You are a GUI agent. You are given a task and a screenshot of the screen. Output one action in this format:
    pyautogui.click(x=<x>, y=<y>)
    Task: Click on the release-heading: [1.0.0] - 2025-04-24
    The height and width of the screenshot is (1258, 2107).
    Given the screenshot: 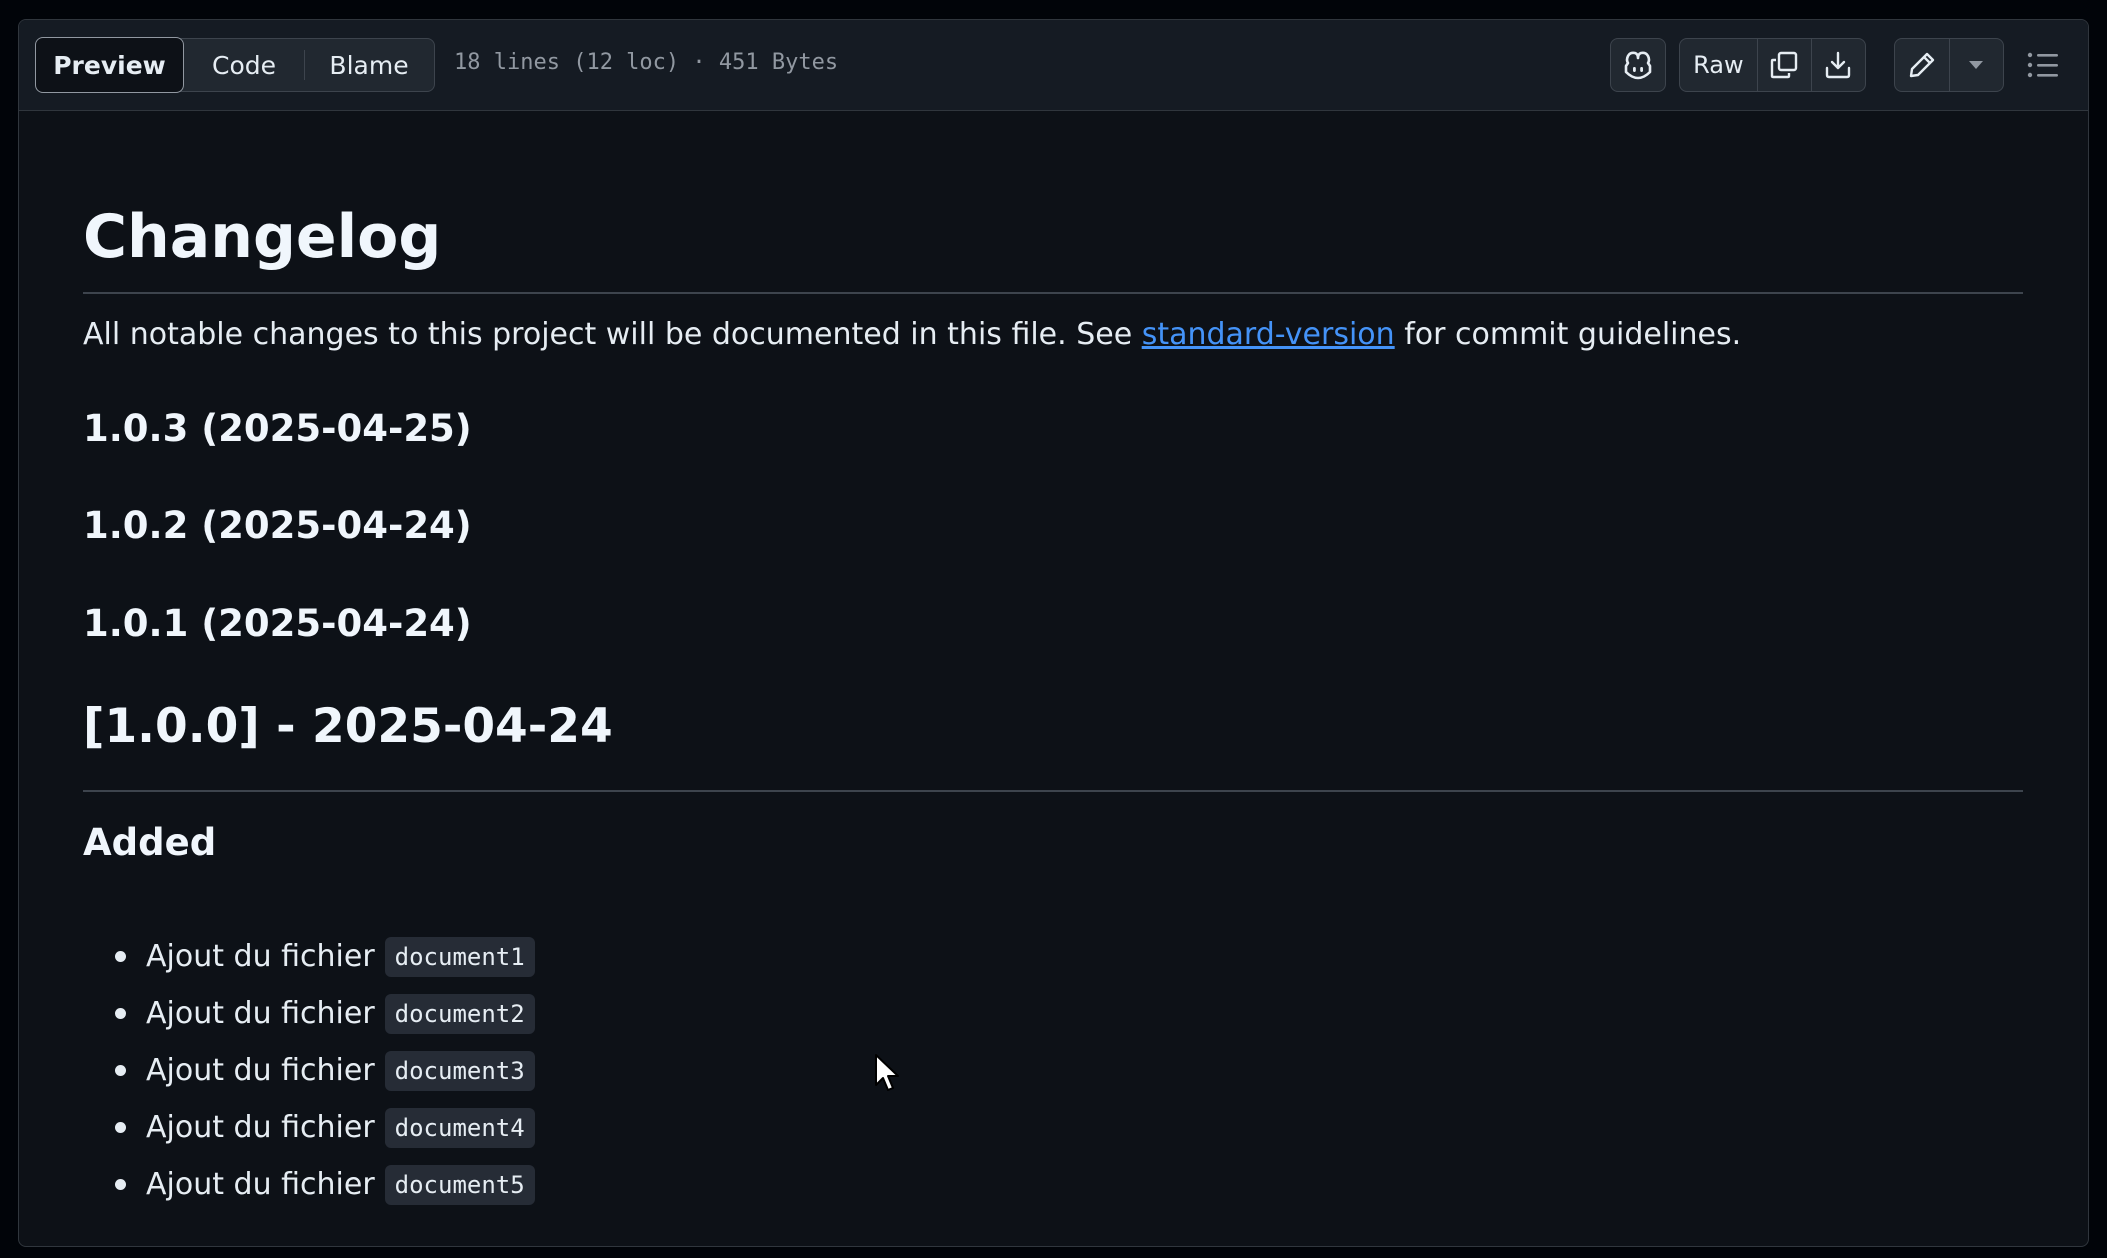 What is the action you would take?
    pyautogui.click(x=348, y=726)
    